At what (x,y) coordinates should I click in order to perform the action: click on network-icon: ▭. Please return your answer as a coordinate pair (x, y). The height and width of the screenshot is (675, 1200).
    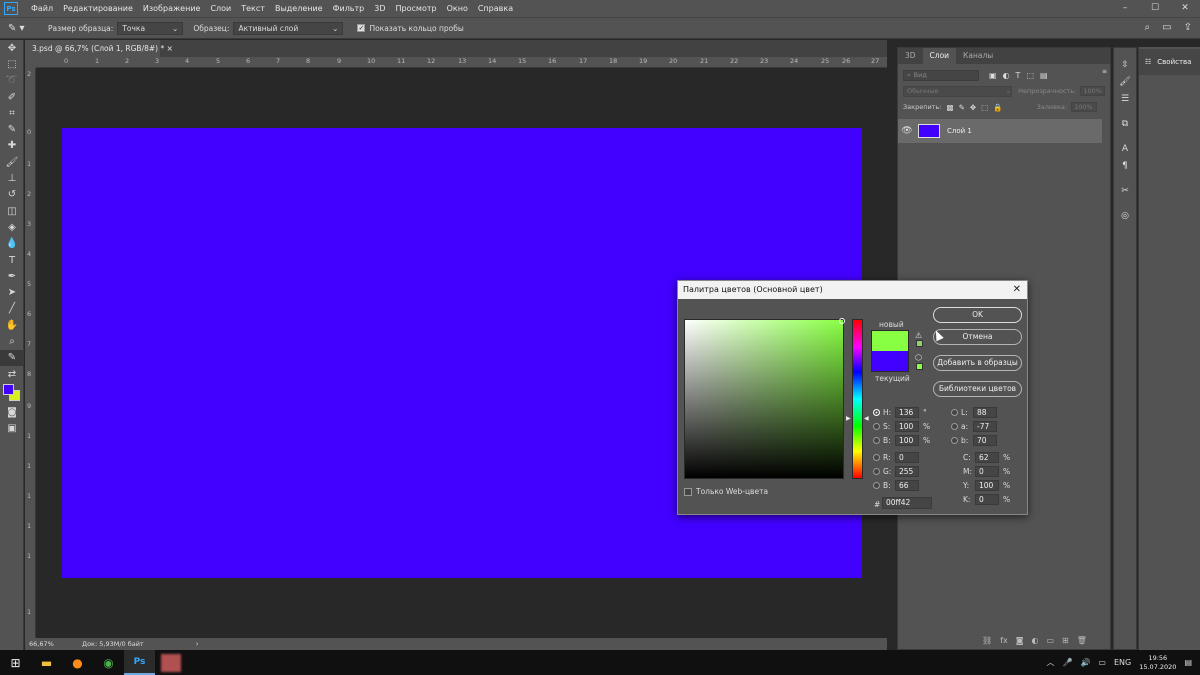
    Looking at the image, I should click on (1102, 662).